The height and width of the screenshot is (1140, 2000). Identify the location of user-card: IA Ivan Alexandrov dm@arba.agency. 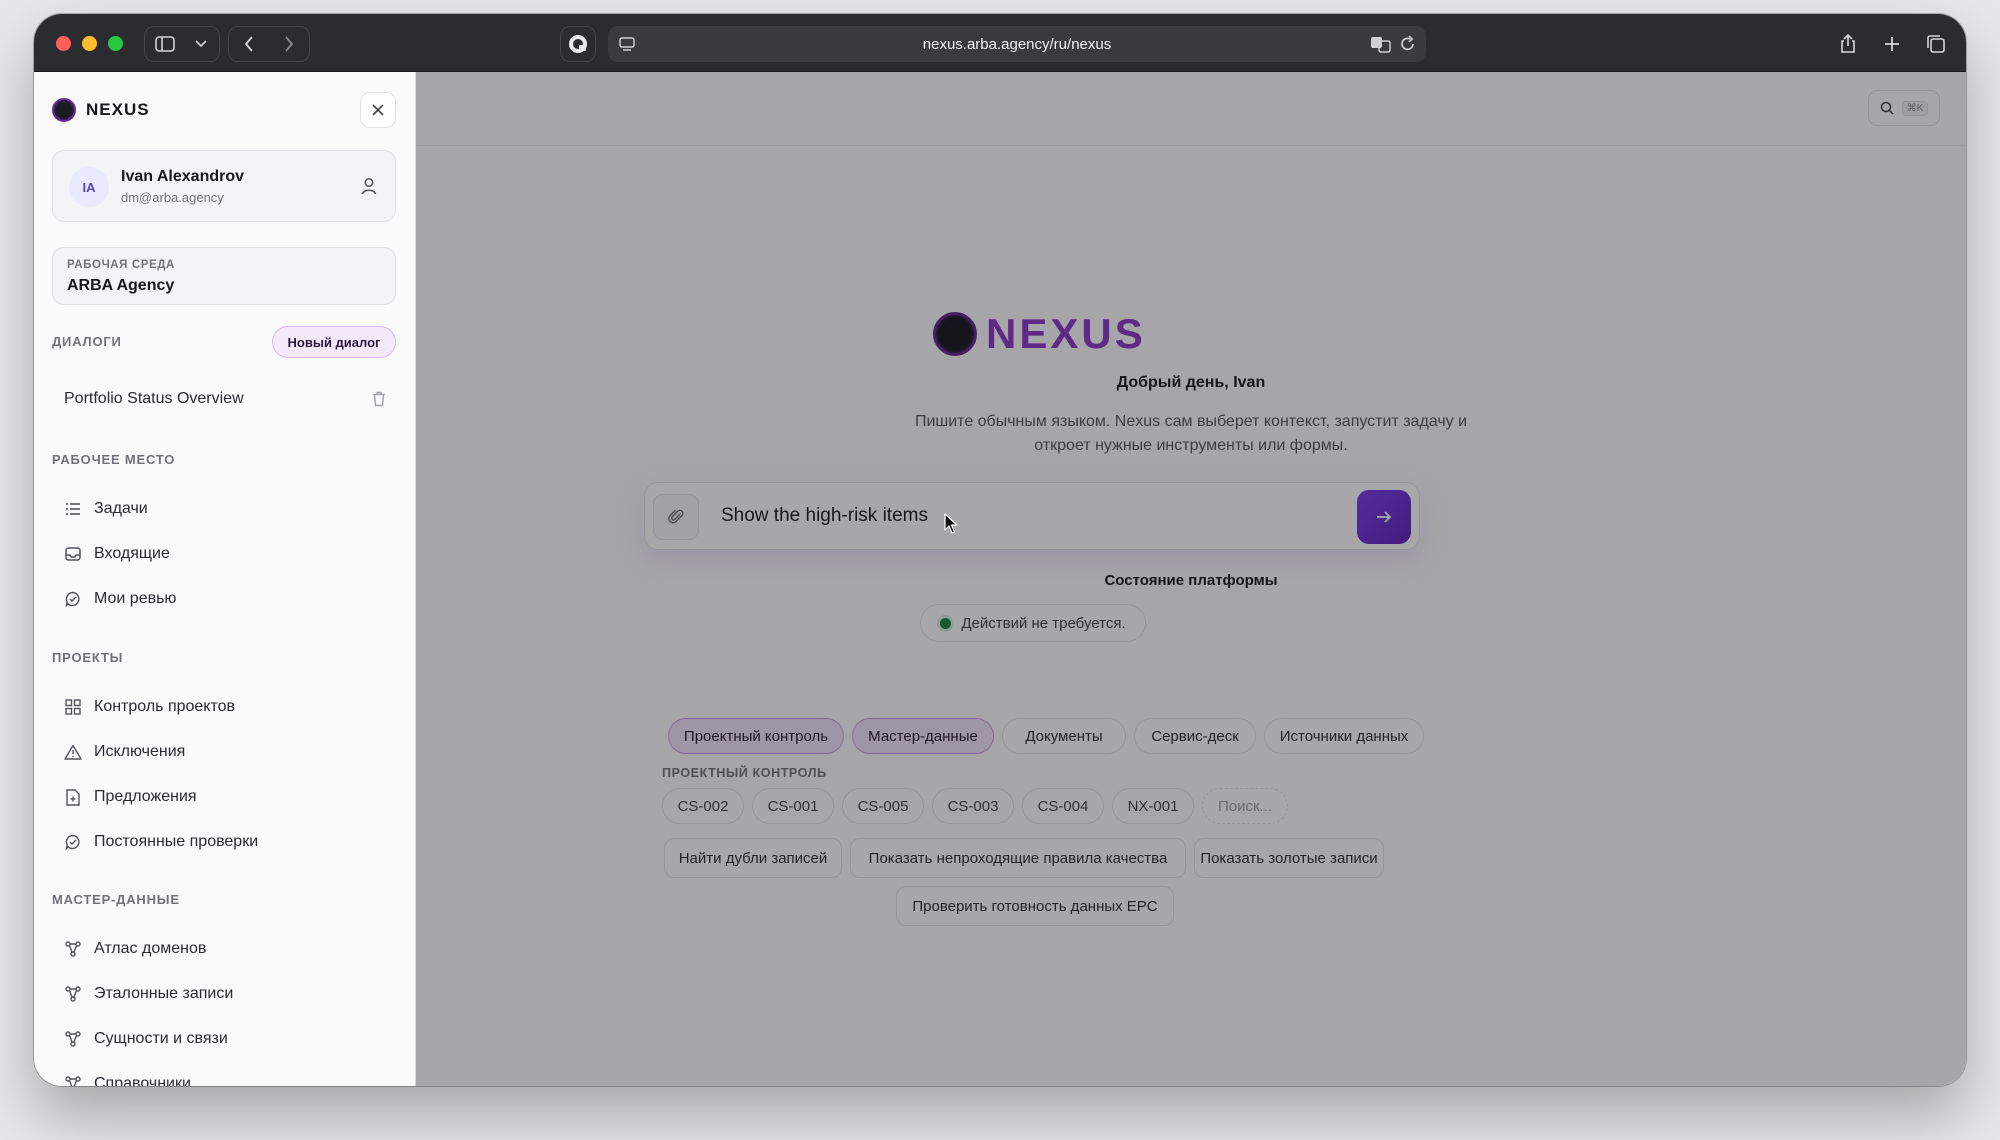
(224, 186).